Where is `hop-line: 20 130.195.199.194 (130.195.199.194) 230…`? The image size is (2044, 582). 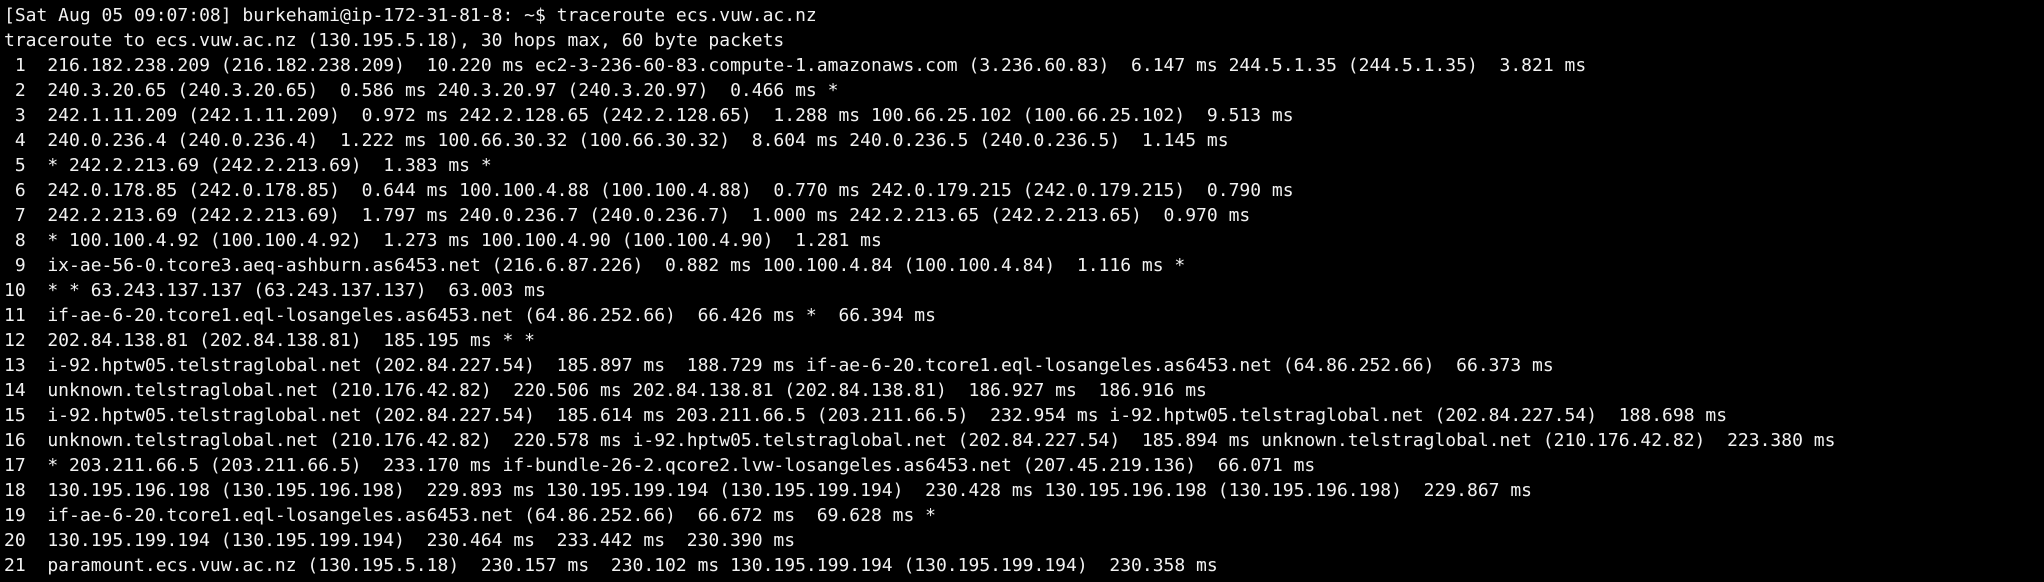
hop-line: 20 130.195.199.194 (130.195.199.194) 230… is located at coordinates (400, 540).